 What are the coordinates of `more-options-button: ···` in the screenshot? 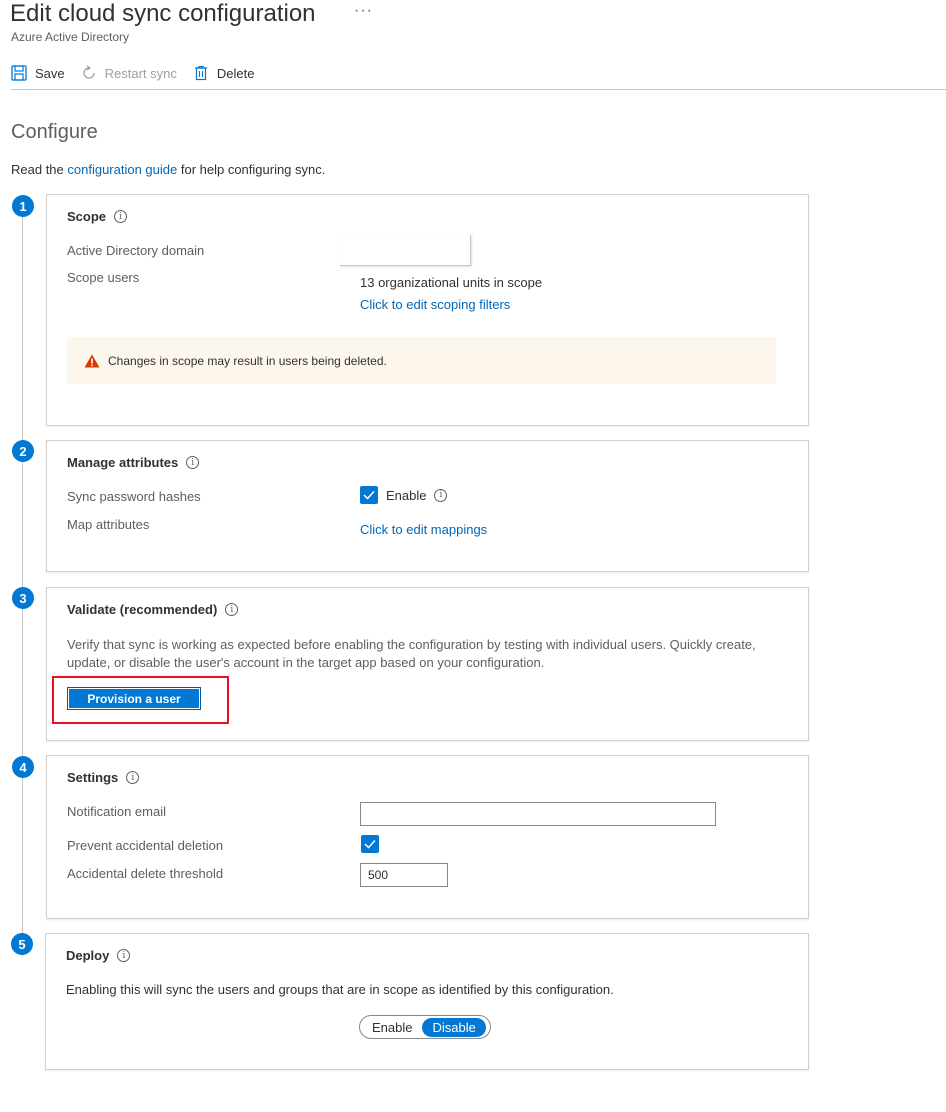 It's located at (363, 11).